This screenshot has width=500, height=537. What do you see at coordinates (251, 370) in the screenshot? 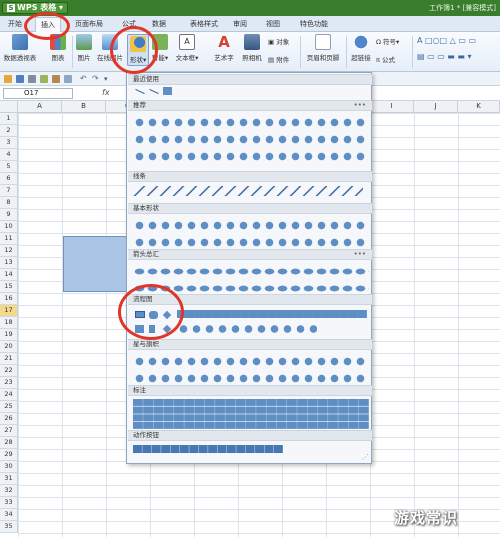
I see `stars-grid` at bounding box center [251, 370].